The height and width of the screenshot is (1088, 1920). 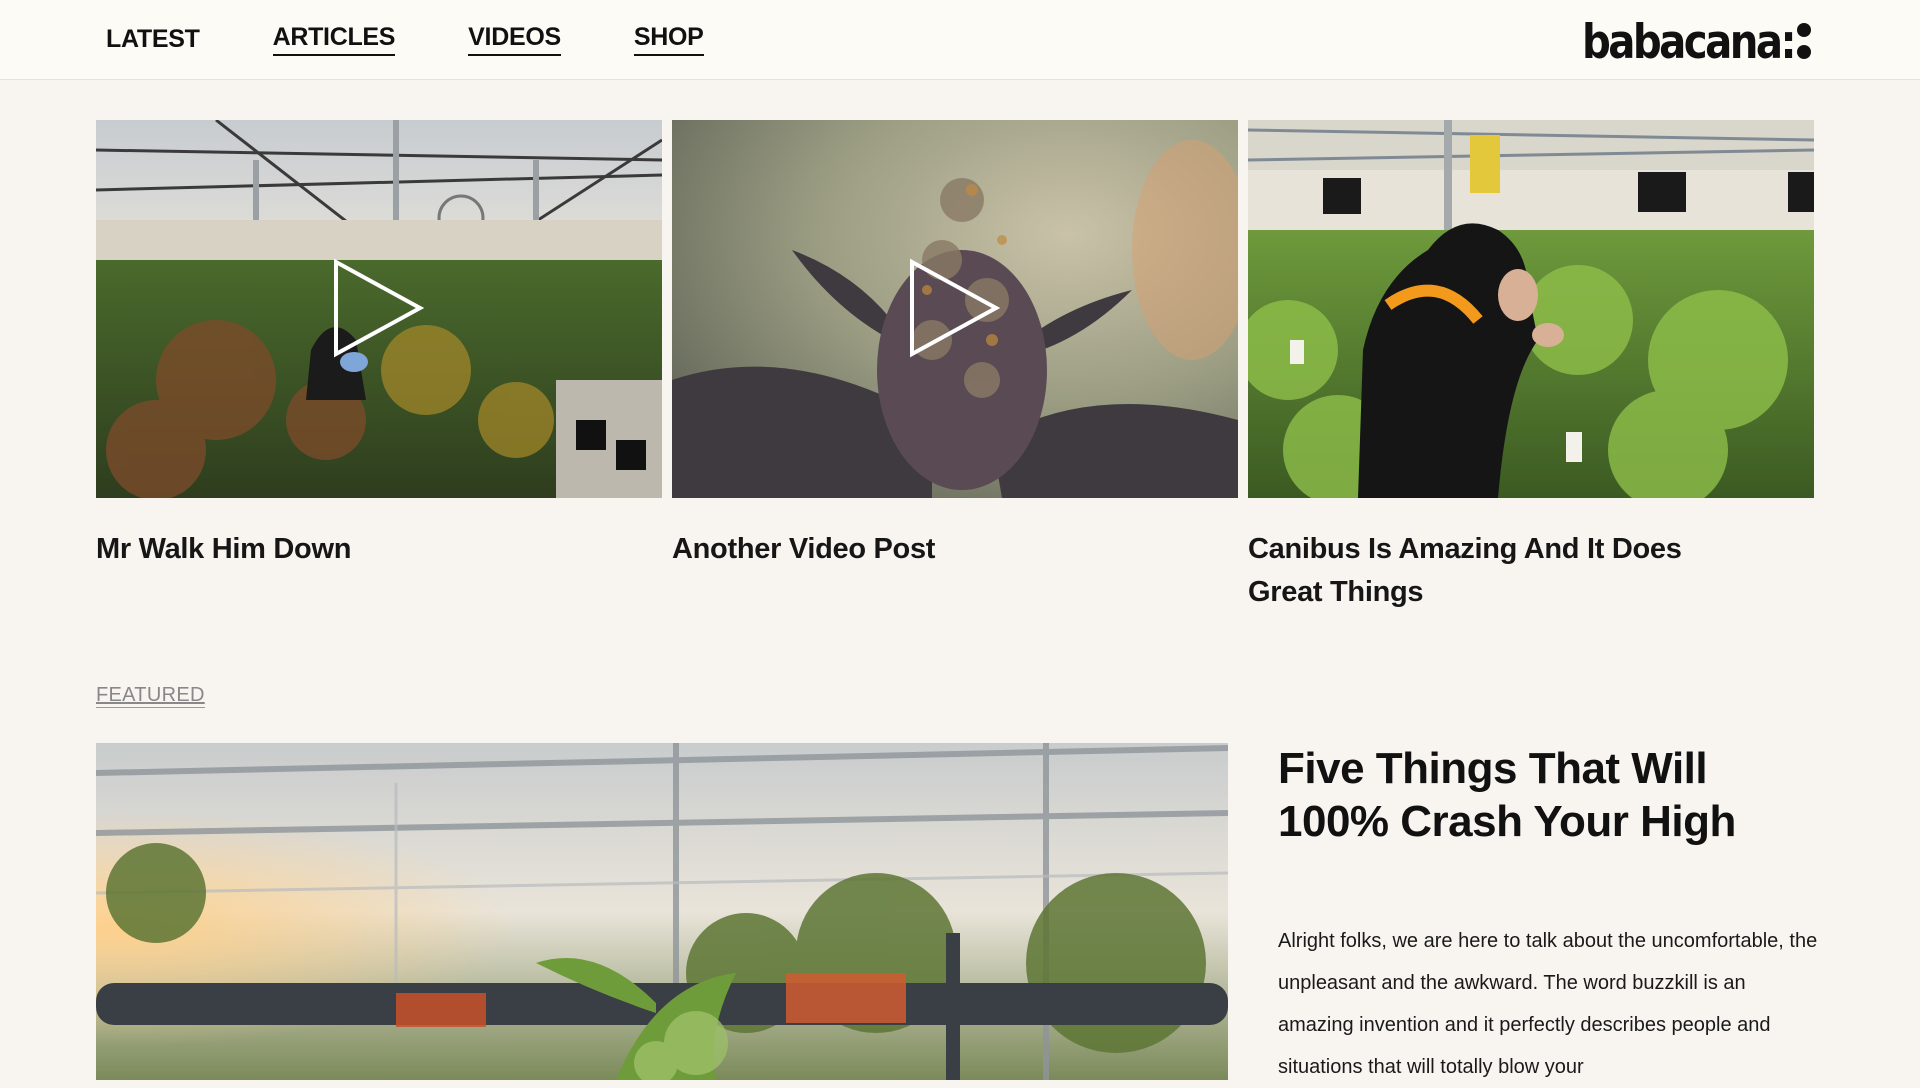 What do you see at coordinates (150, 695) in the screenshot?
I see `featured-label: FEATURED` at bounding box center [150, 695].